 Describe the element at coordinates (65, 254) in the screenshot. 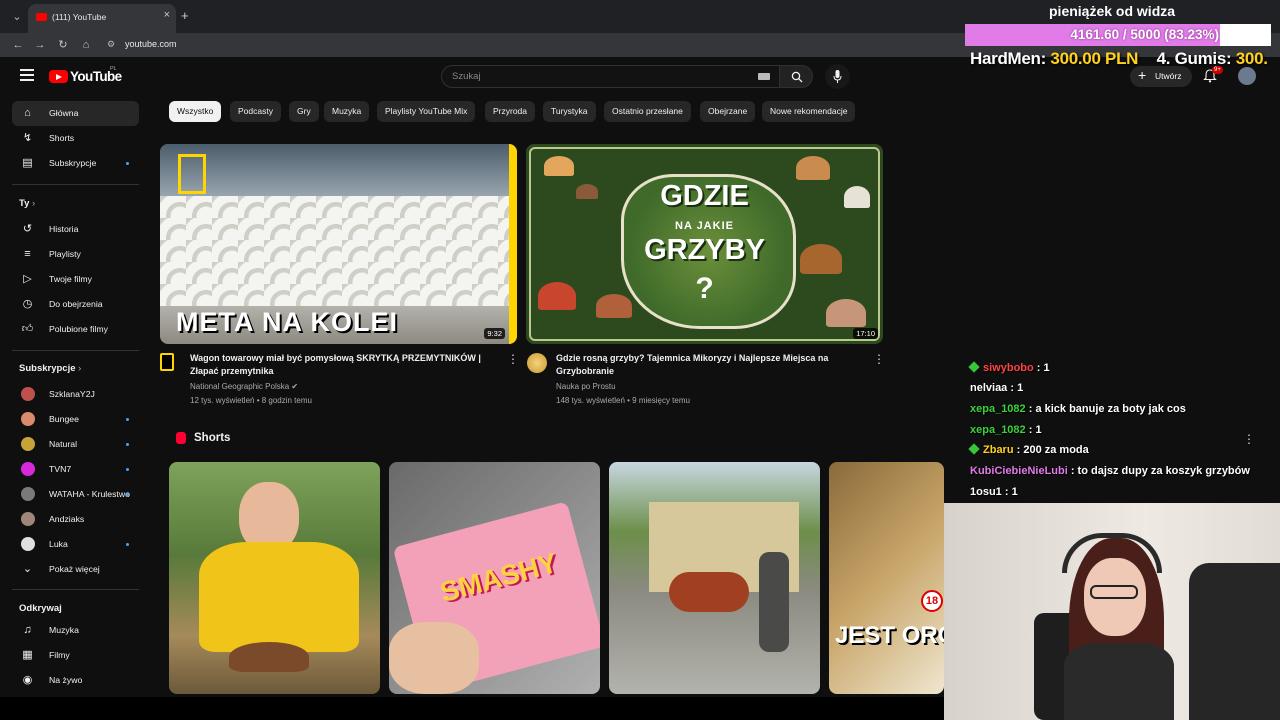

I see `sidebar-item-label: Playlisty` at that location.